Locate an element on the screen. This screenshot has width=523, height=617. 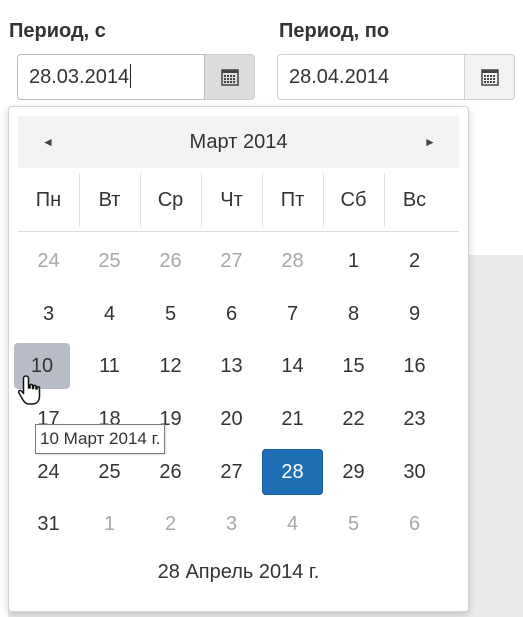
weekday-divider is located at coordinates (238, 231).